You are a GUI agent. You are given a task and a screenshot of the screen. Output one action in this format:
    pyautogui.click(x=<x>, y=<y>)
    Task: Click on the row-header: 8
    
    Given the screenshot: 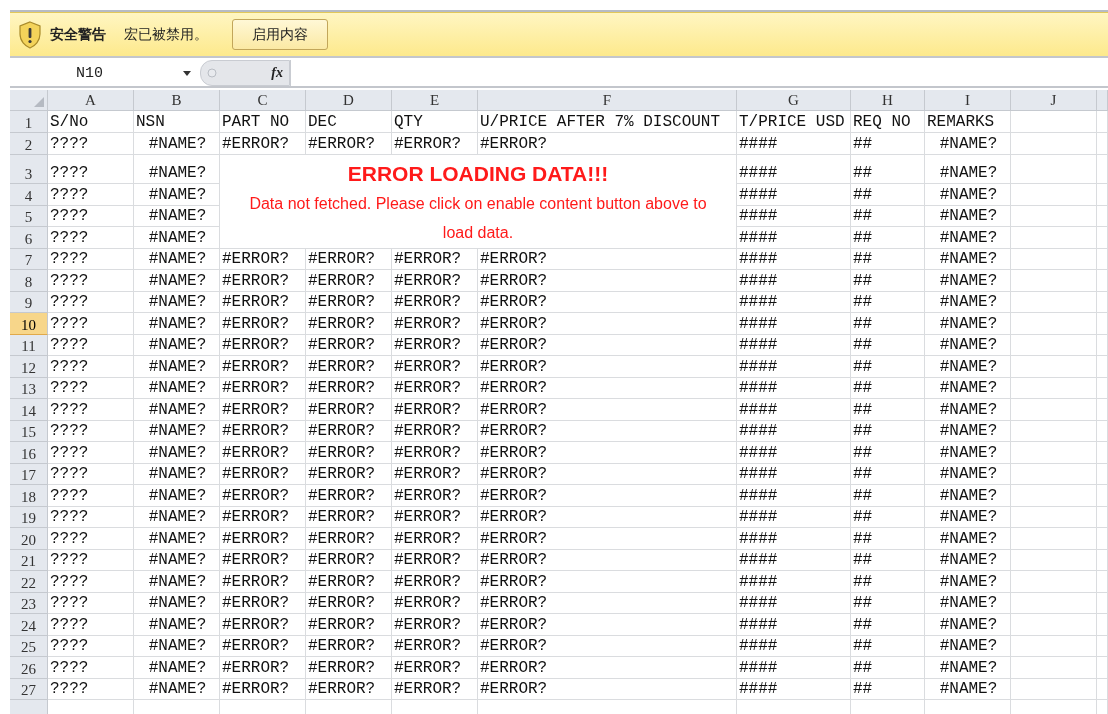 What is the action you would take?
    pyautogui.click(x=29, y=281)
    